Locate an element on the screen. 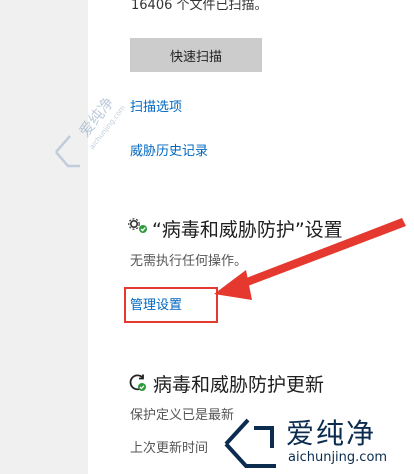  watermark-logo-icon is located at coordinates (250, 443).